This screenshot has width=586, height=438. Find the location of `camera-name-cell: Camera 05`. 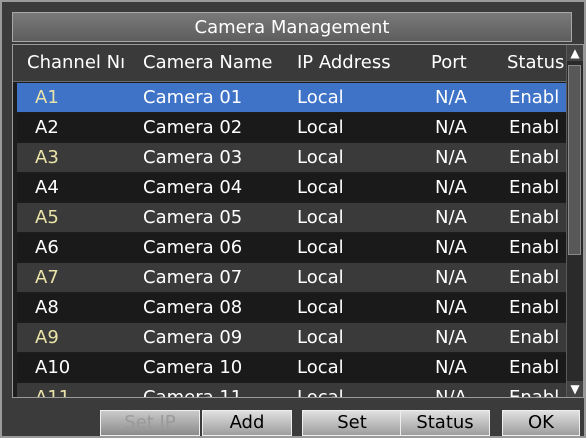

camera-name-cell: Camera 05 is located at coordinates (193, 217).